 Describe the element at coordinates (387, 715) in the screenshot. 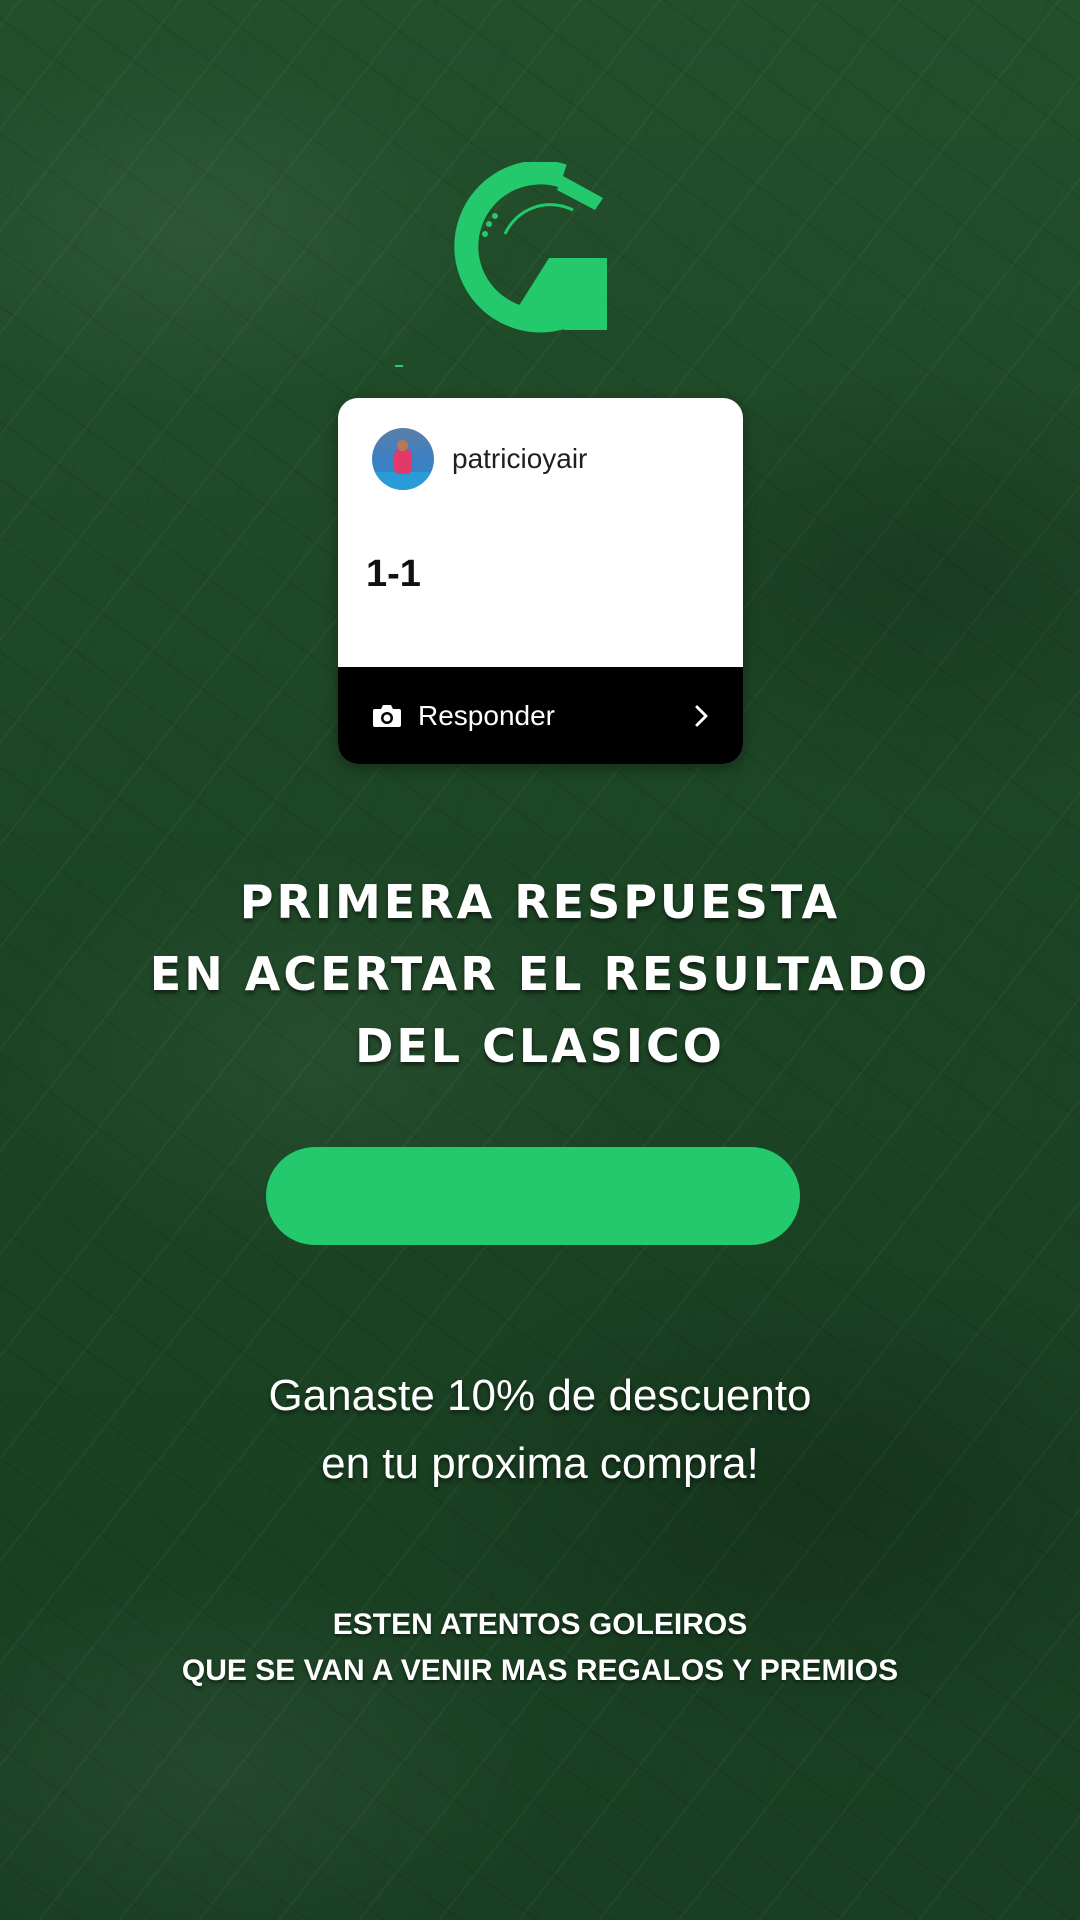

I see `camera-icon` at that location.